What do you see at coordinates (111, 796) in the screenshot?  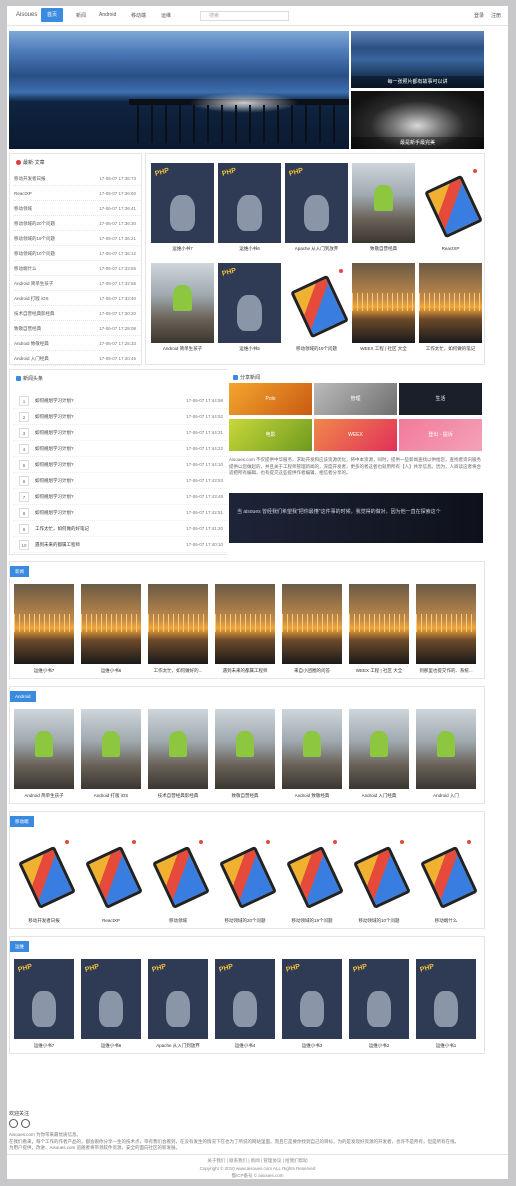 I see `section-caption: Android 打版 iOS` at bounding box center [111, 796].